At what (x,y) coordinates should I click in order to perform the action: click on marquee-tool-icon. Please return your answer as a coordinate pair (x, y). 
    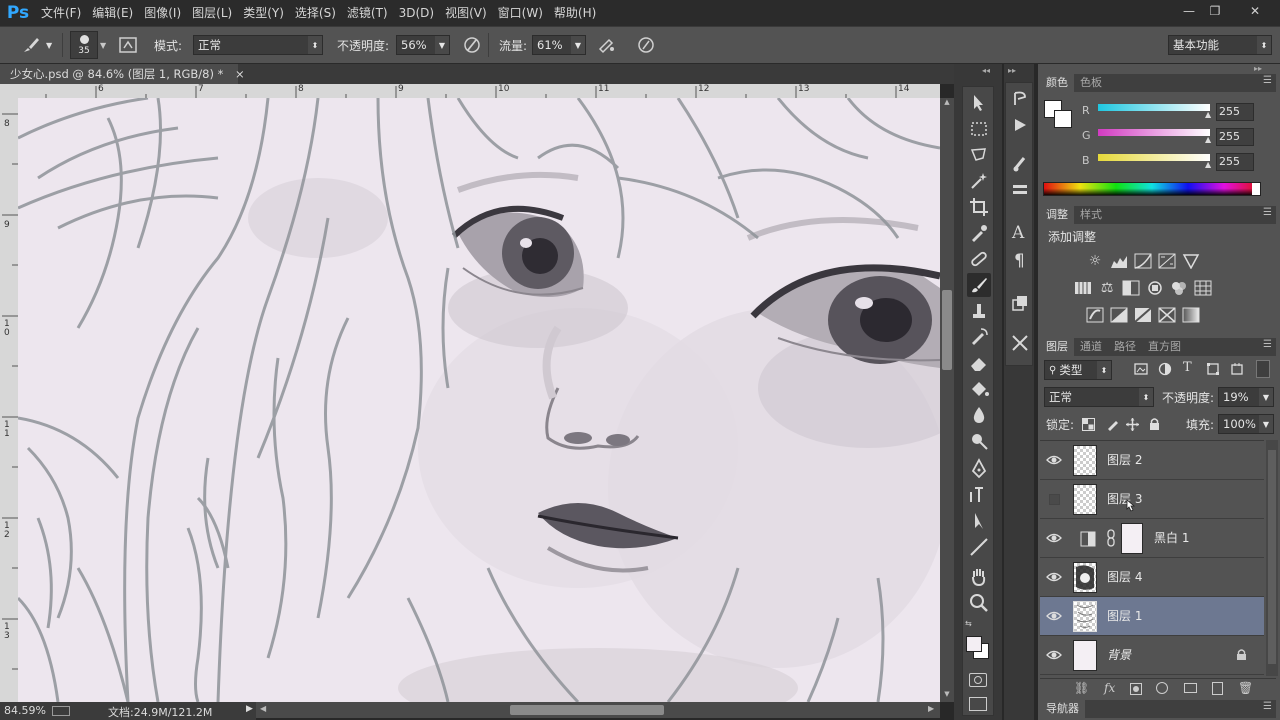
    Looking at the image, I should click on (979, 129).